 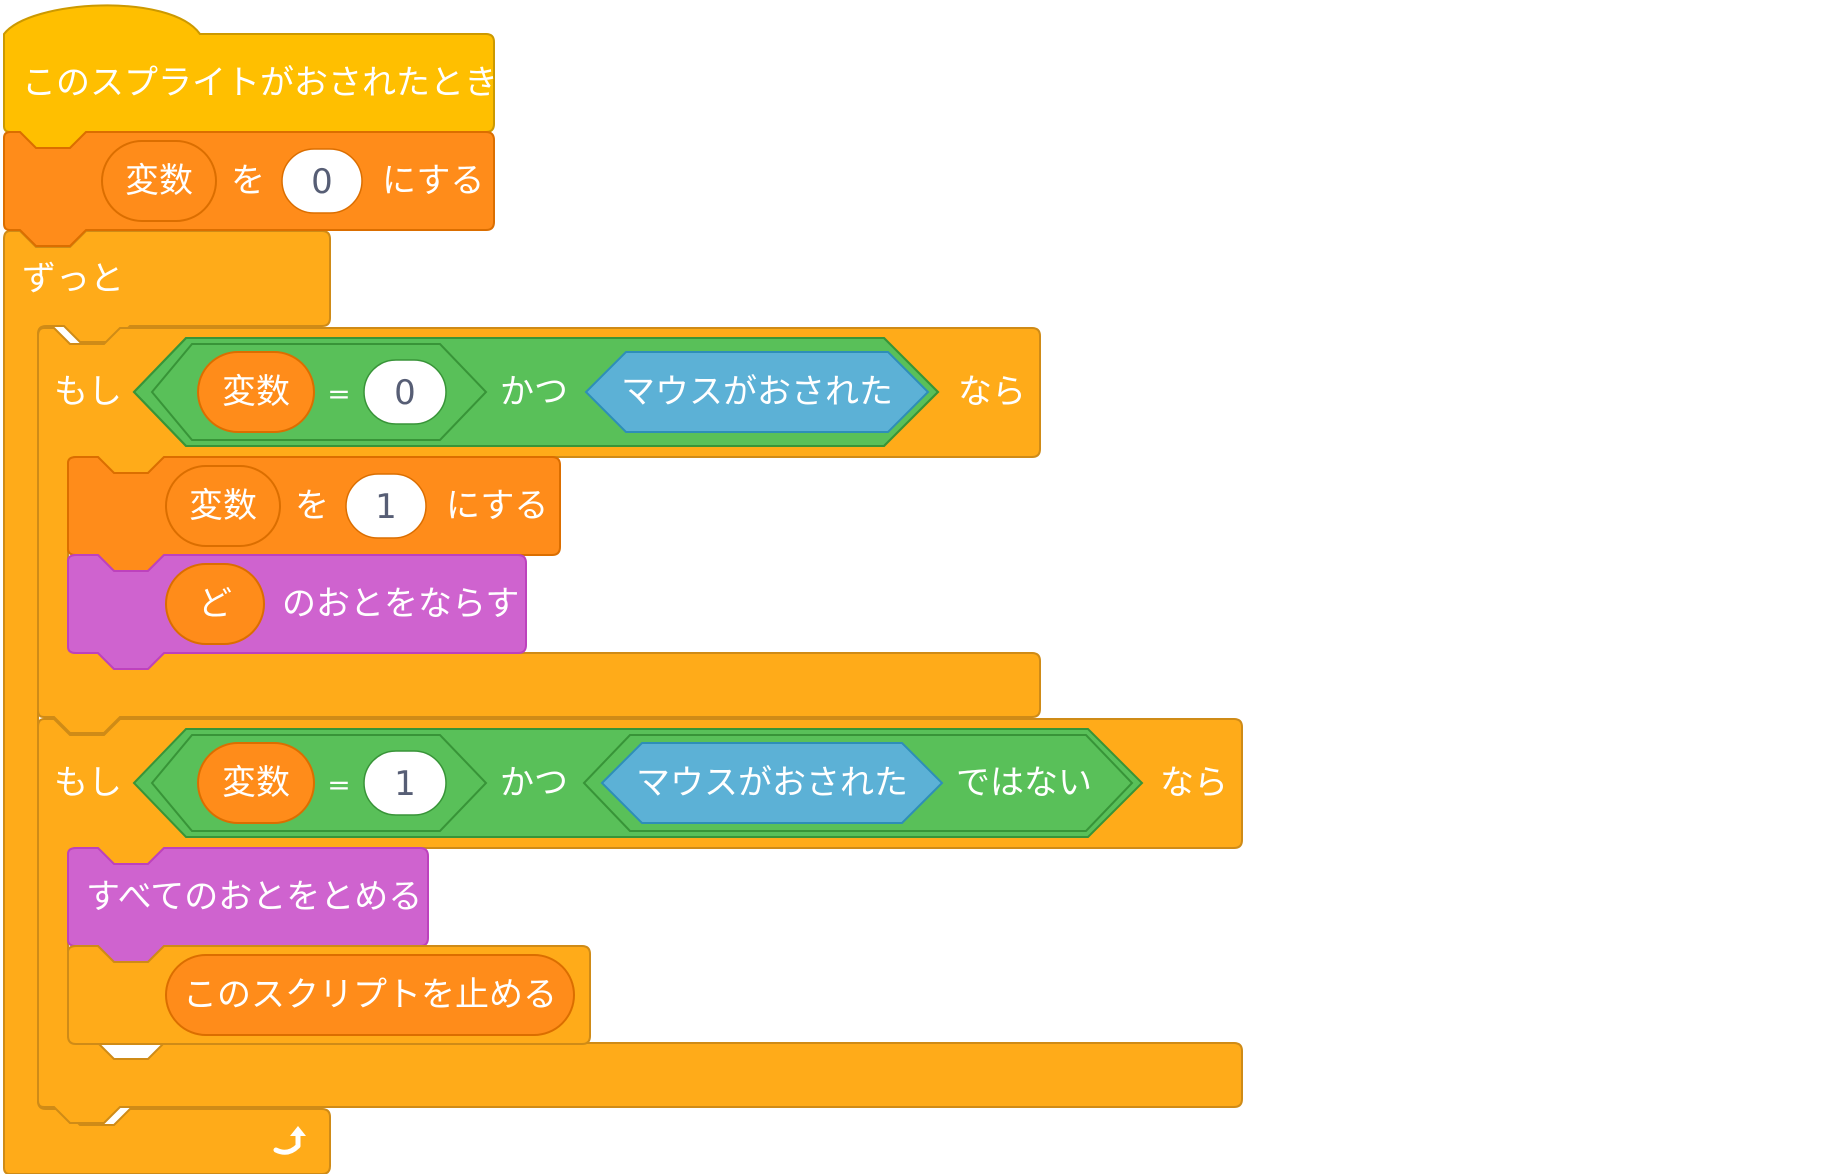 I want to click on if2-not-operator: マウスがおされた ではない, so click(x=858, y=783).